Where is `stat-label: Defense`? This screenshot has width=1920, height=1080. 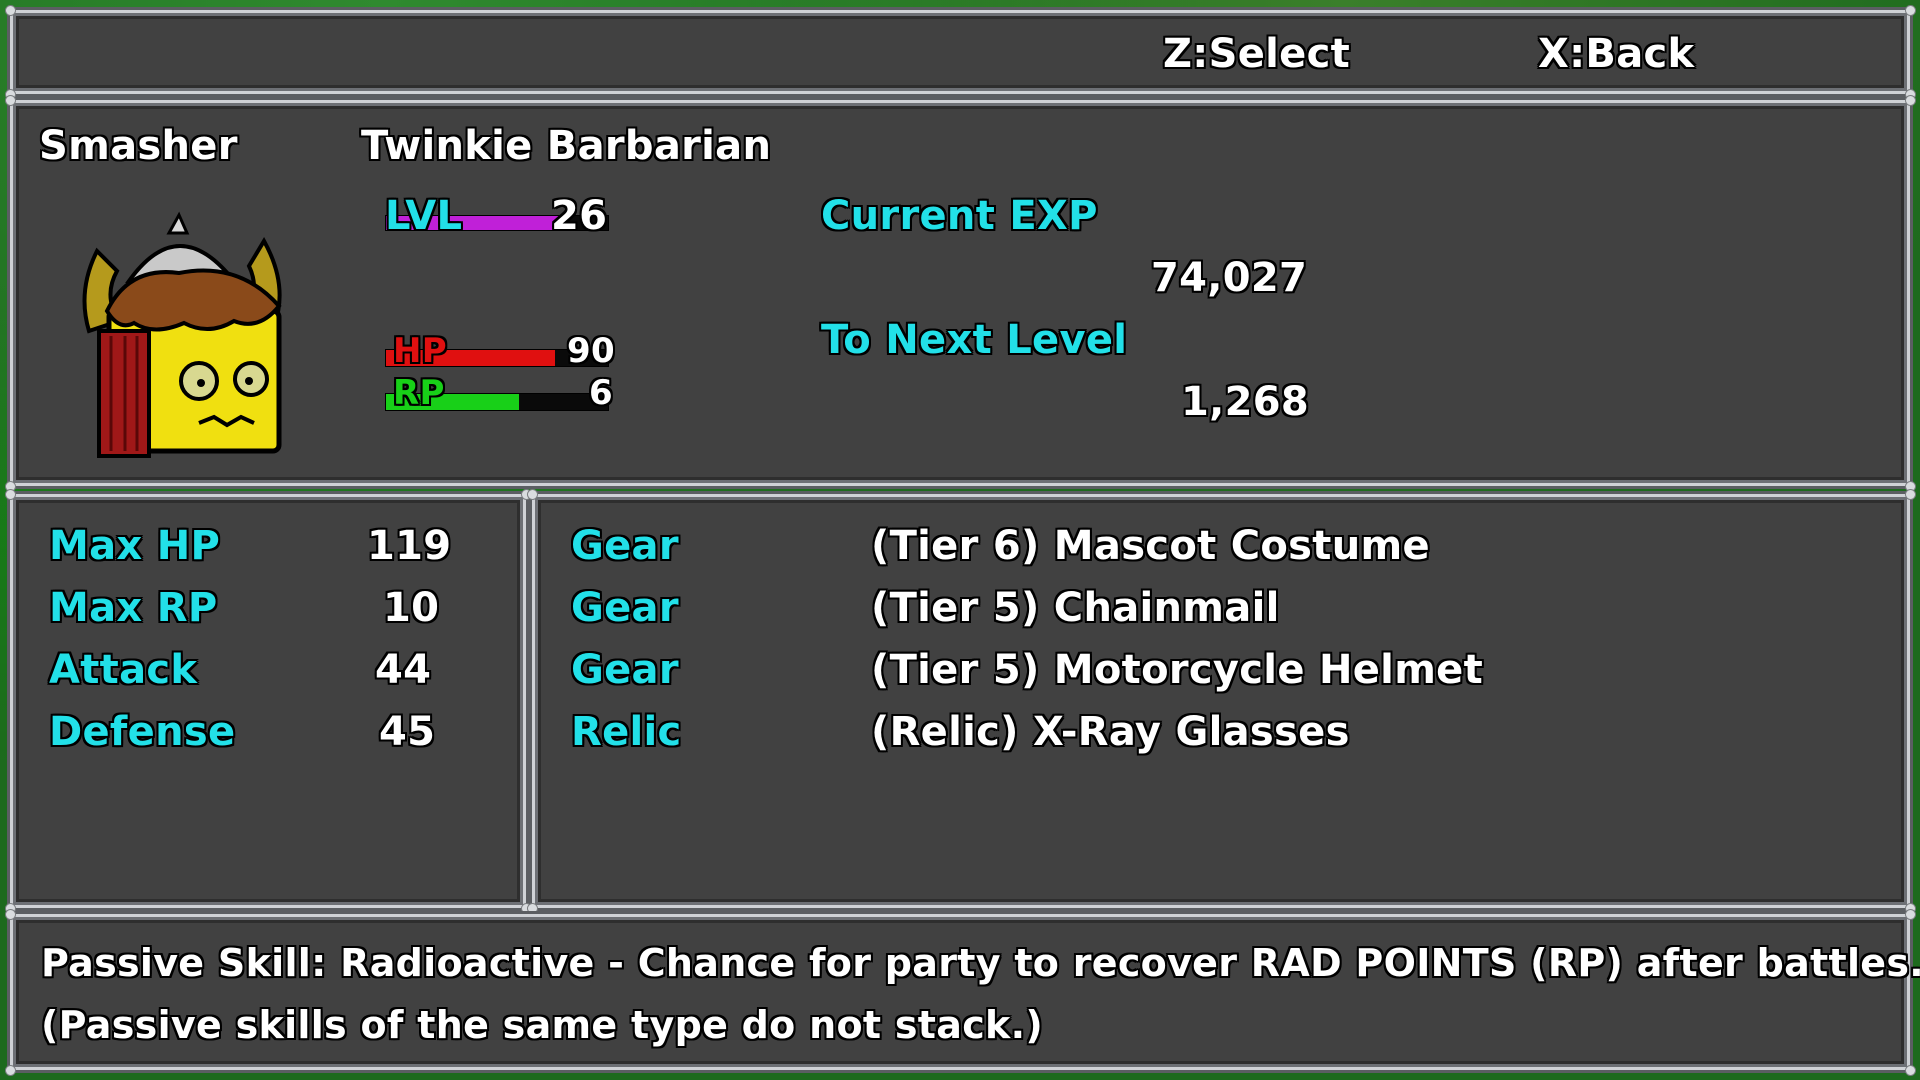 stat-label: Defense is located at coordinates (142, 732).